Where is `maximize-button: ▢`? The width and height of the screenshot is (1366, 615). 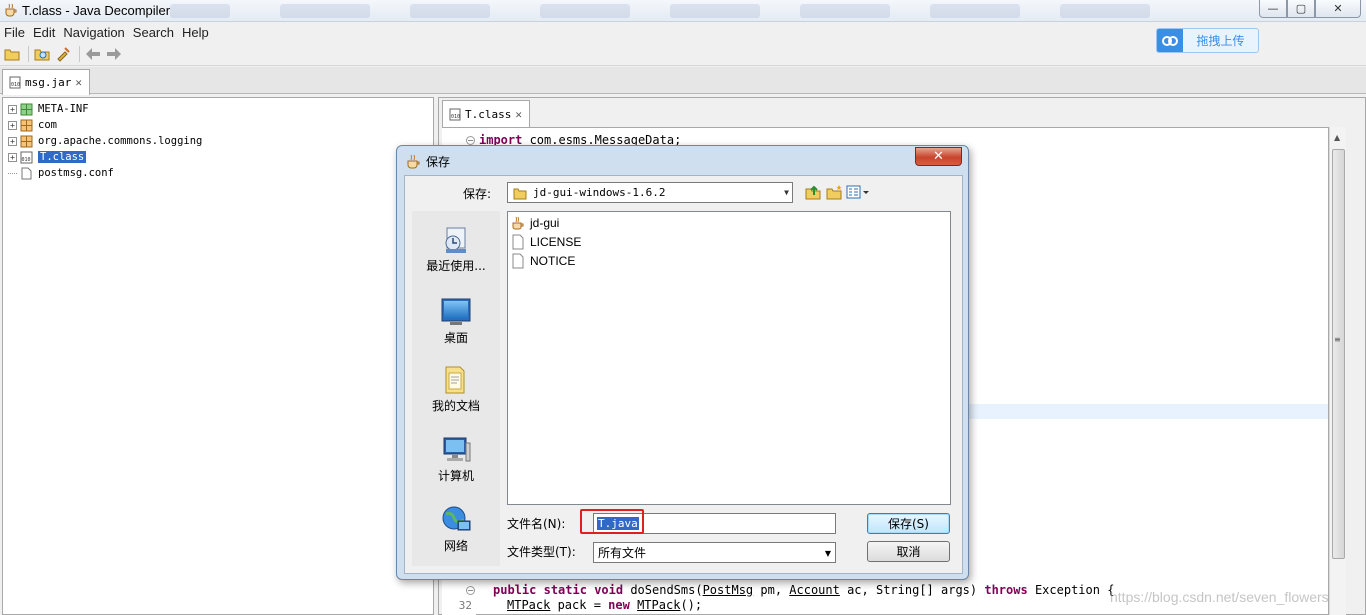
maximize-button: ▢ is located at coordinates (1301, 9).